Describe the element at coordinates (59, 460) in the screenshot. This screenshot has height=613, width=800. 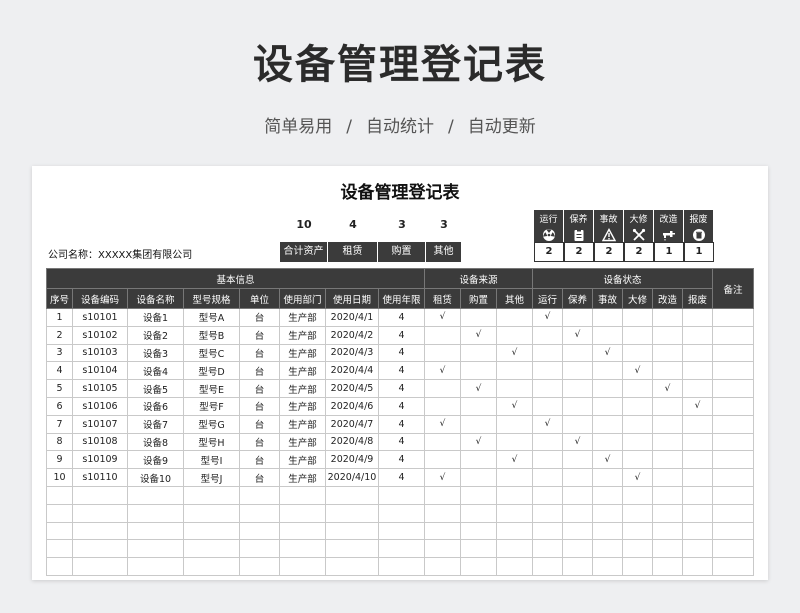
I see `table-cell: 9` at that location.